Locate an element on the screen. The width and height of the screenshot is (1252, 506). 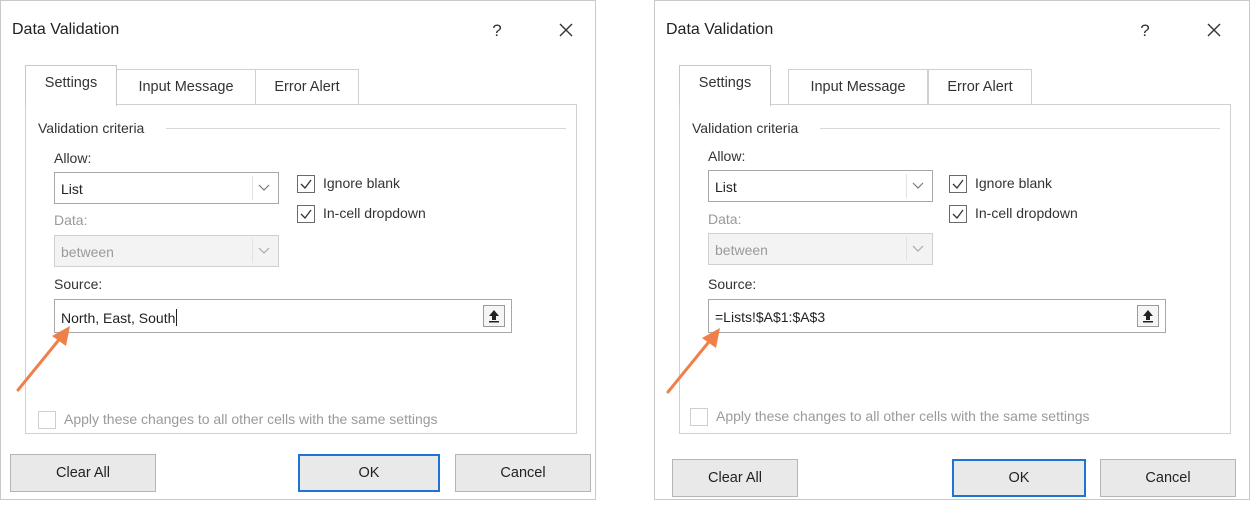
source-input: =Lists!$A$1:$A$3 is located at coordinates (937, 316).